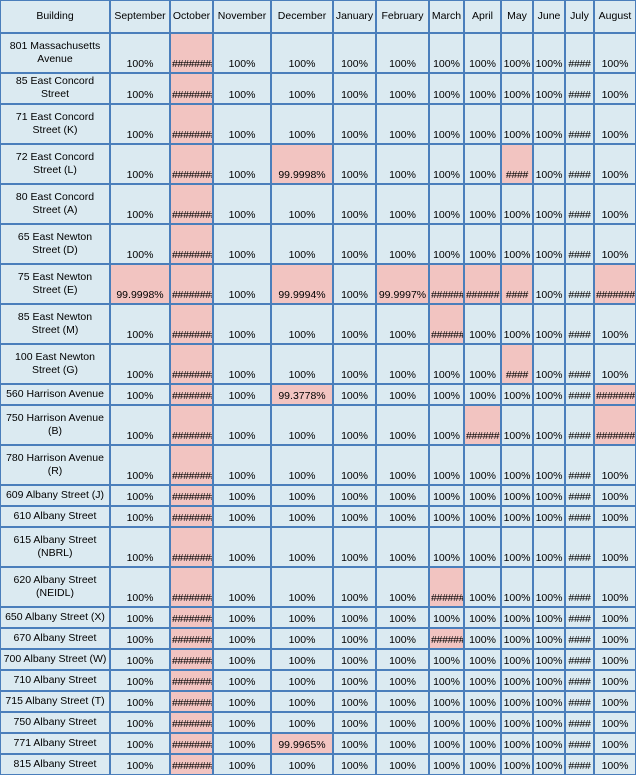 Image resolution: width=636 pixels, height=775 pixels. What do you see at coordinates (482, 284) in the screenshot?
I see `uptime-cell-april: ######` at bounding box center [482, 284].